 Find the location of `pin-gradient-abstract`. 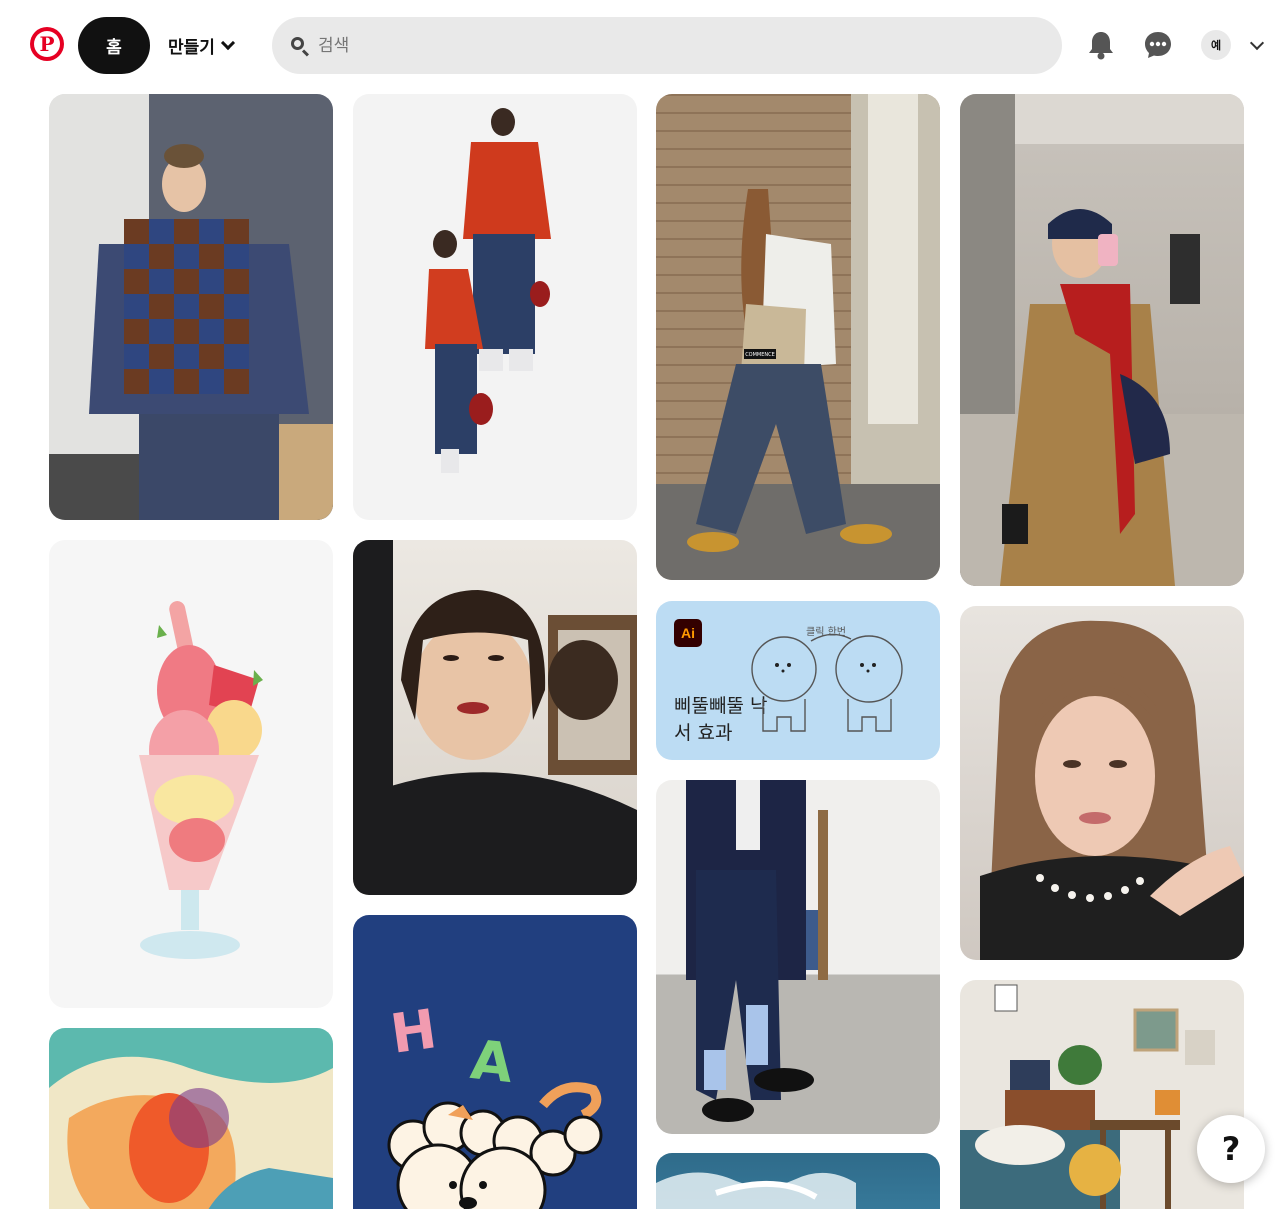

pin-gradient-abstract is located at coordinates (191, 1118).